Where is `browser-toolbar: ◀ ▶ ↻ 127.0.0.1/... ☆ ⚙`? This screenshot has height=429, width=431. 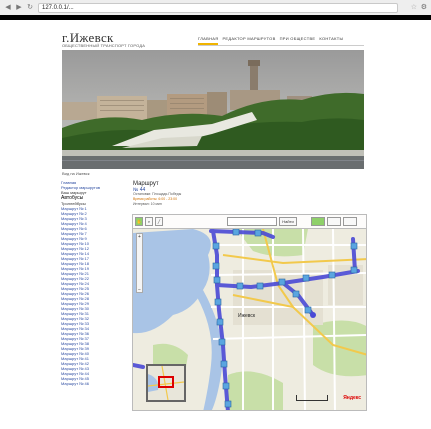
browser-toolbar: ◀ ▶ ↻ 127.0.0.1/... ☆ ⚙ is located at coordinates (215, 10).